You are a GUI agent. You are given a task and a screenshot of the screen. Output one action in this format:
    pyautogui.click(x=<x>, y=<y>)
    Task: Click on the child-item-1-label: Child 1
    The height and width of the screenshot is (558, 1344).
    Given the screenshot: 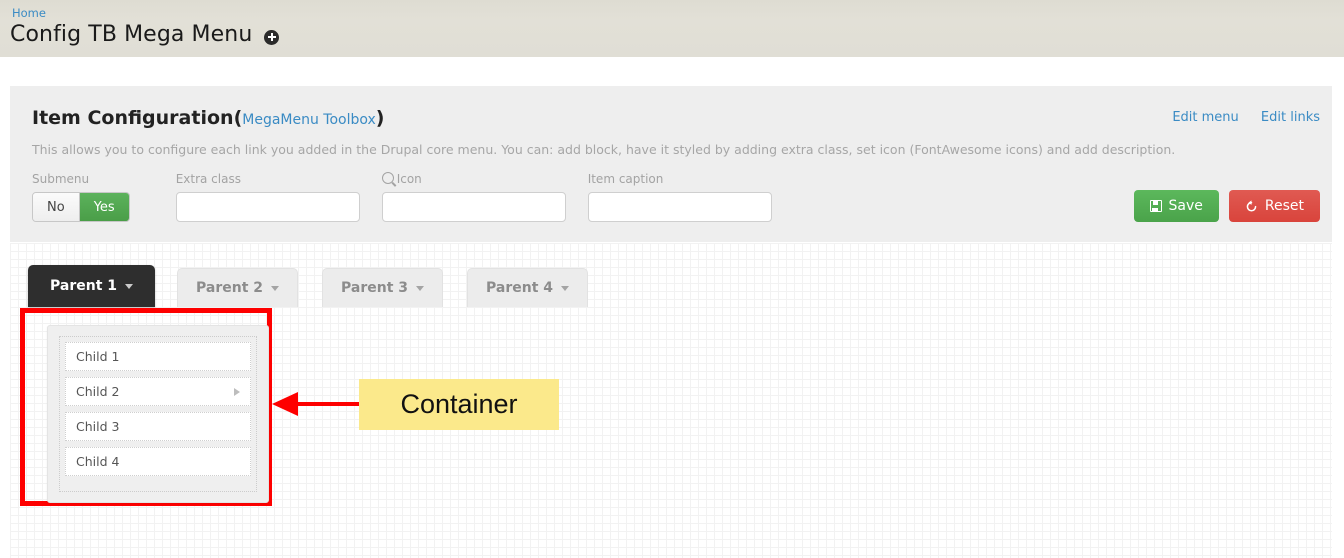 What is the action you would take?
    pyautogui.click(x=98, y=356)
    